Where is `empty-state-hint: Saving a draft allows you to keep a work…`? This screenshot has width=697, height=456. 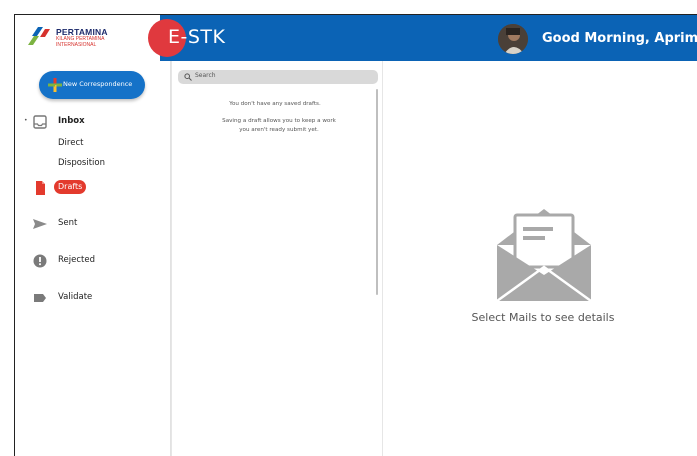
empty-state-hint: Saving a draft allows you to keep a work… is located at coordinates (279, 126).